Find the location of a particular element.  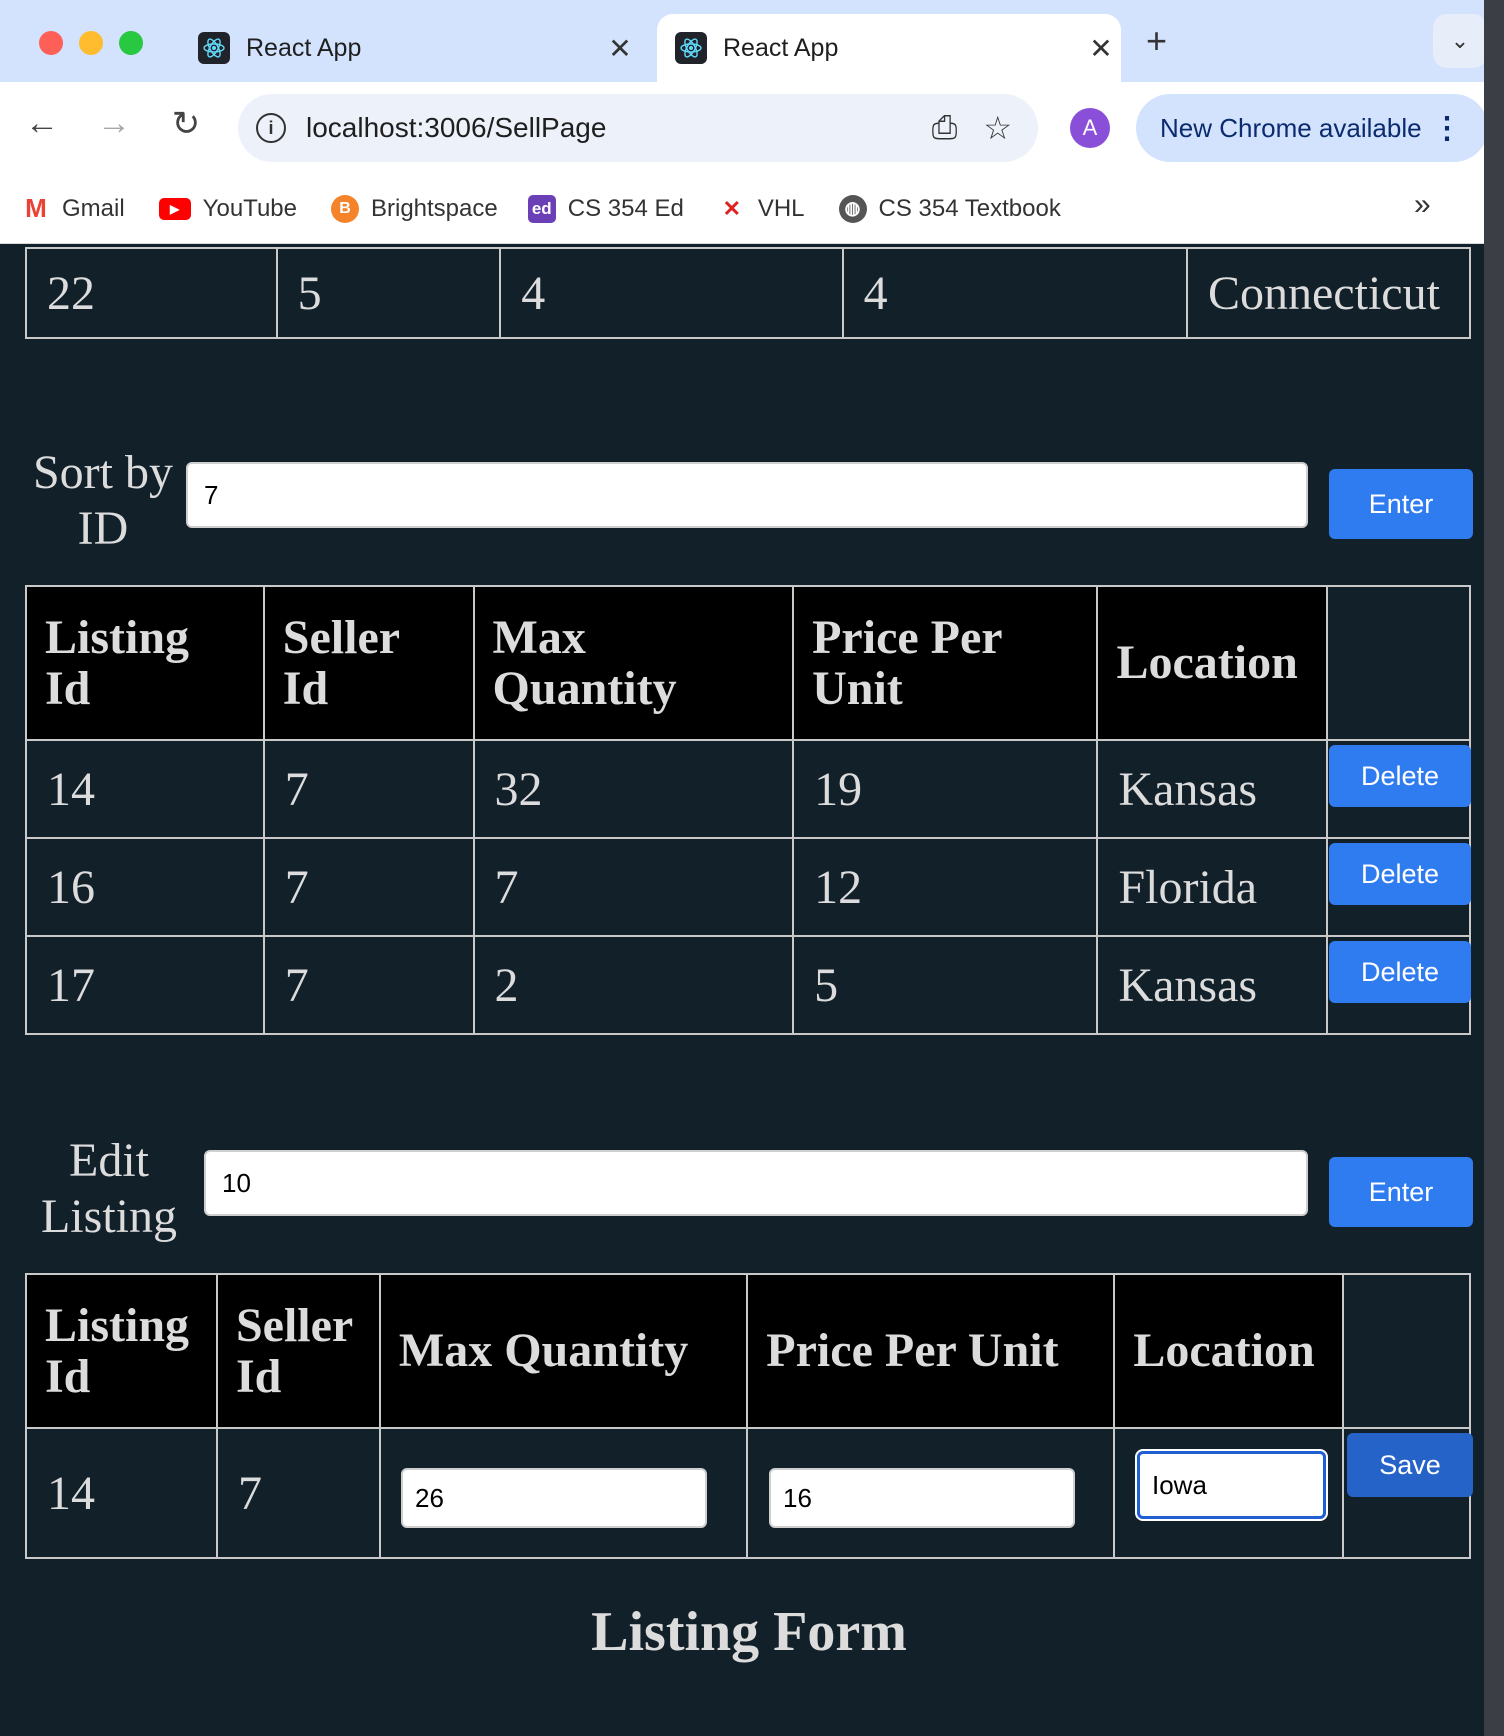

cell-price: 19 is located at coordinates (945, 789).